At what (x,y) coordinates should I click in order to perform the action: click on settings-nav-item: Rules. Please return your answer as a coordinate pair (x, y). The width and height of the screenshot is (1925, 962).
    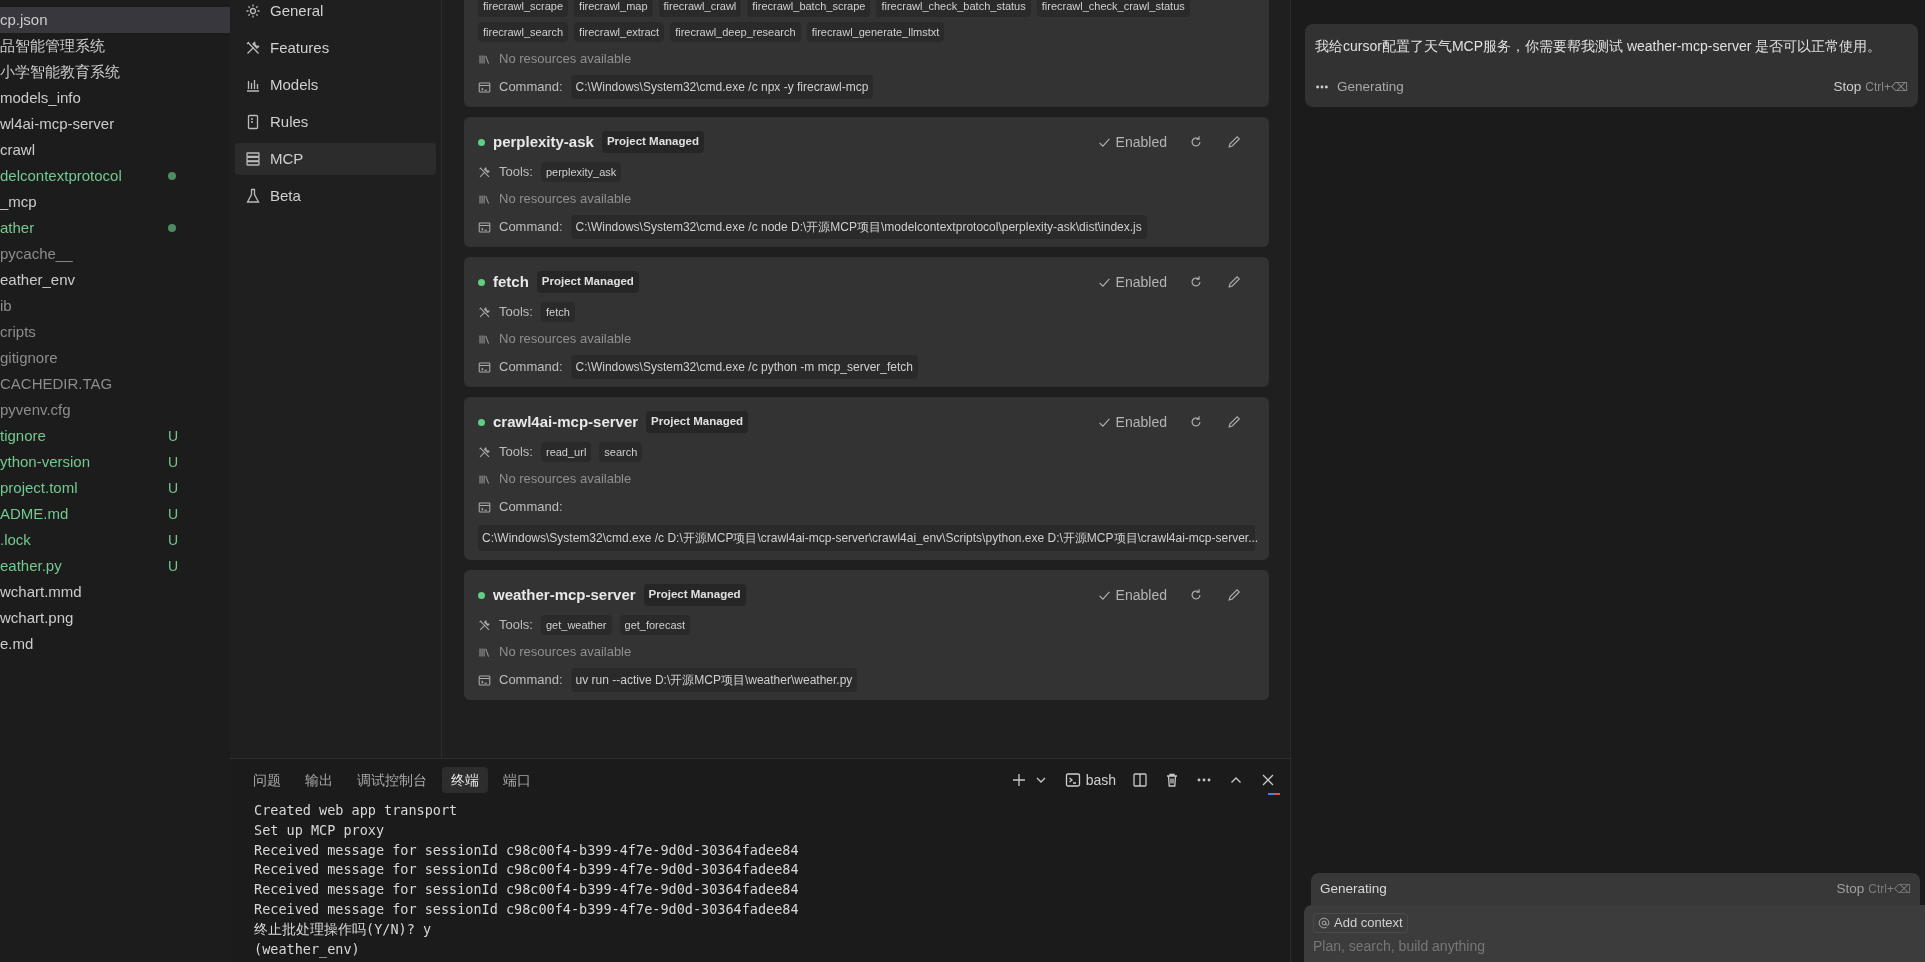
    Looking at the image, I should click on (335, 122).